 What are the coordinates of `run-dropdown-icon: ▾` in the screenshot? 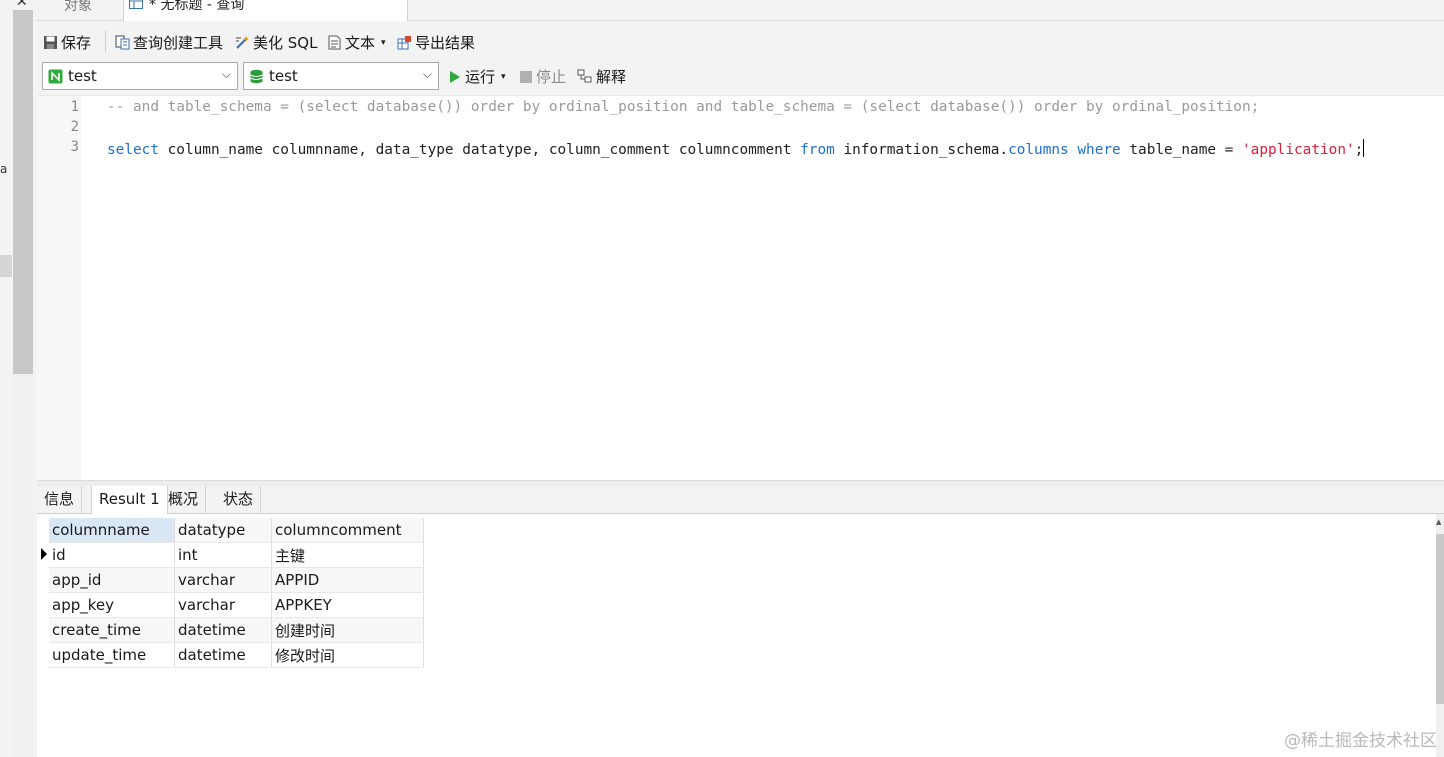 It's located at (503, 77).